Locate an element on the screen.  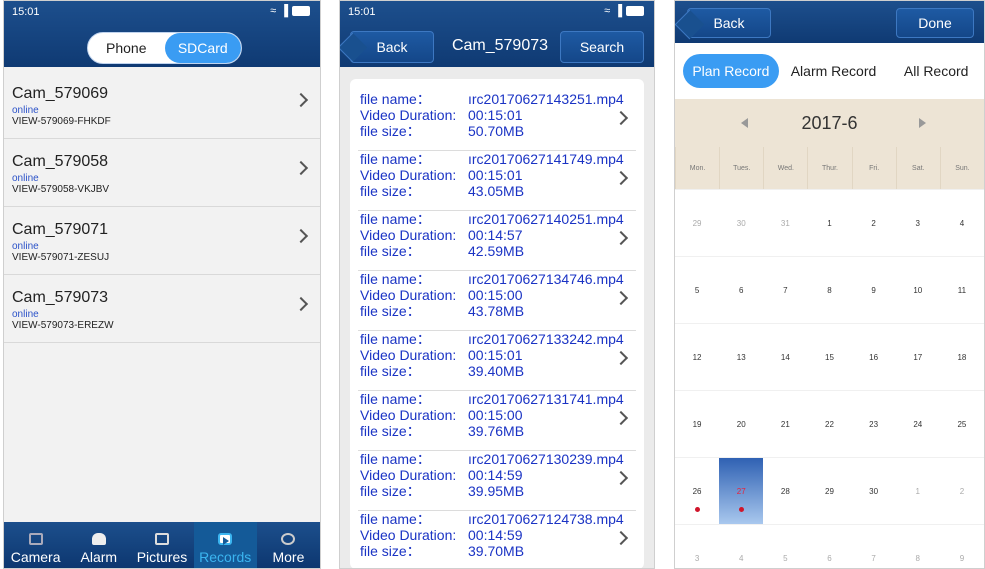
calendar-day: 10 is located at coordinates (918, 290).